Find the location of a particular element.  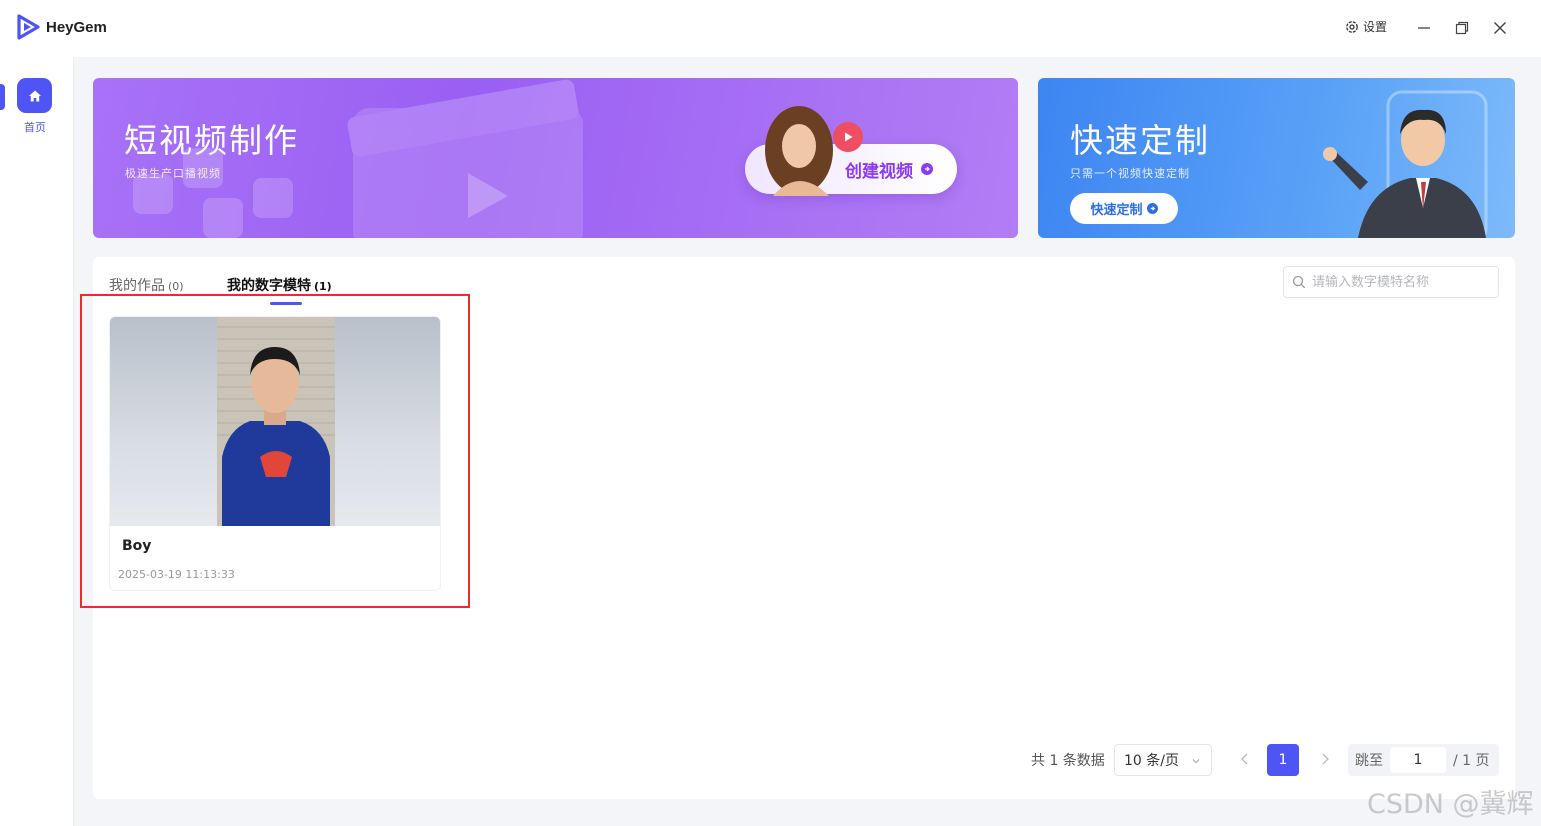

app-name: HeyGem is located at coordinates (76, 27).